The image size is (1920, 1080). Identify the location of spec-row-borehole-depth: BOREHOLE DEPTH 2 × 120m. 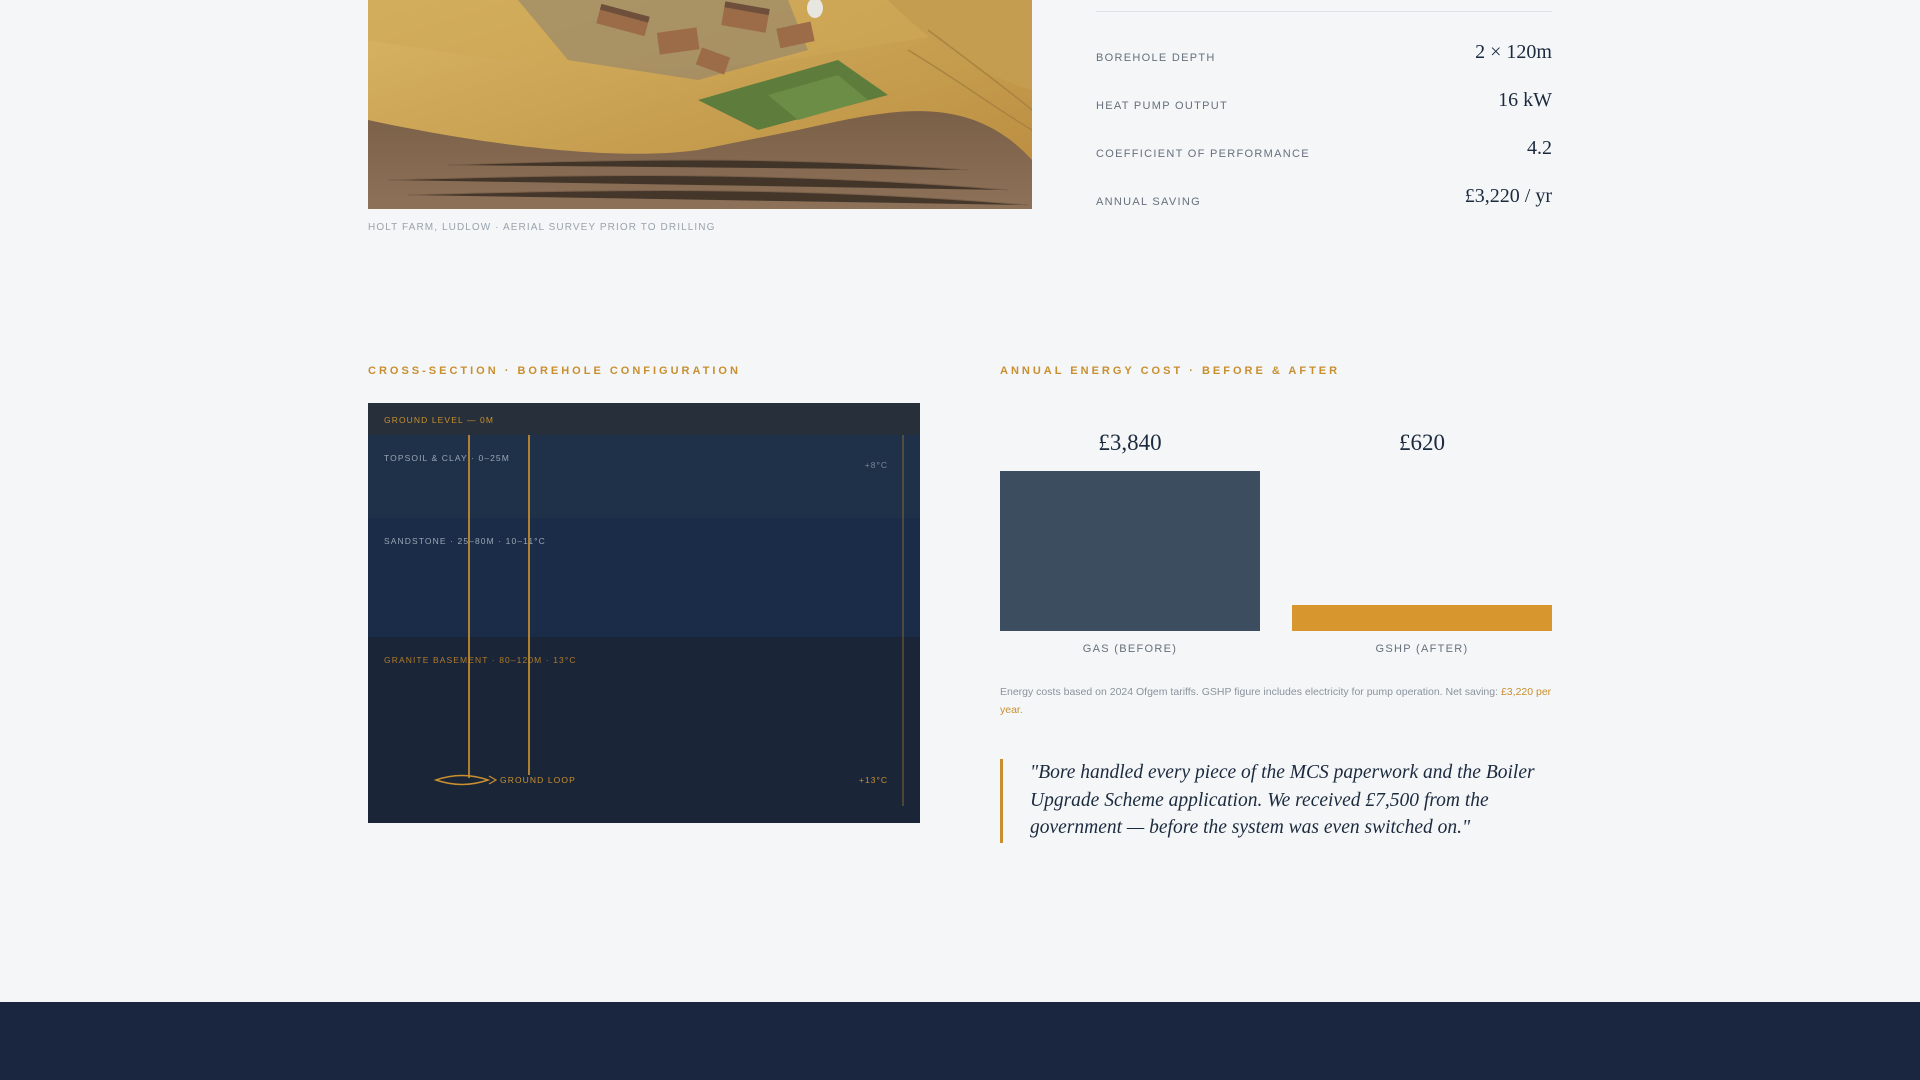
(1324, 52).